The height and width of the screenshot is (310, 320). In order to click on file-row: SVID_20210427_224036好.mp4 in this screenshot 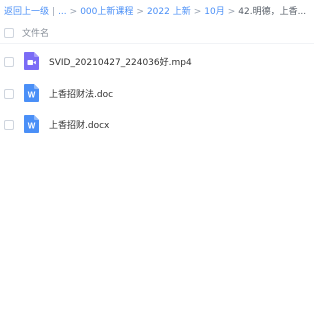, I will do `click(157, 61)`.